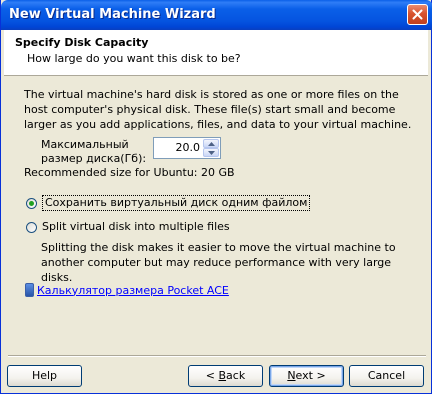 This screenshot has width=432, height=394. I want to click on radio-split-files: Split virtual disk into multiple files, so click(128, 227).